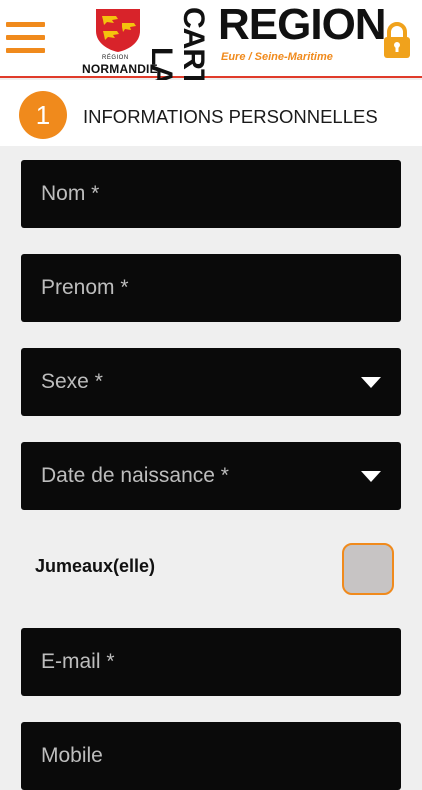 This screenshot has width=422, height=790. What do you see at coordinates (70, 193) in the screenshot?
I see `nom-placeholder: Nom *` at bounding box center [70, 193].